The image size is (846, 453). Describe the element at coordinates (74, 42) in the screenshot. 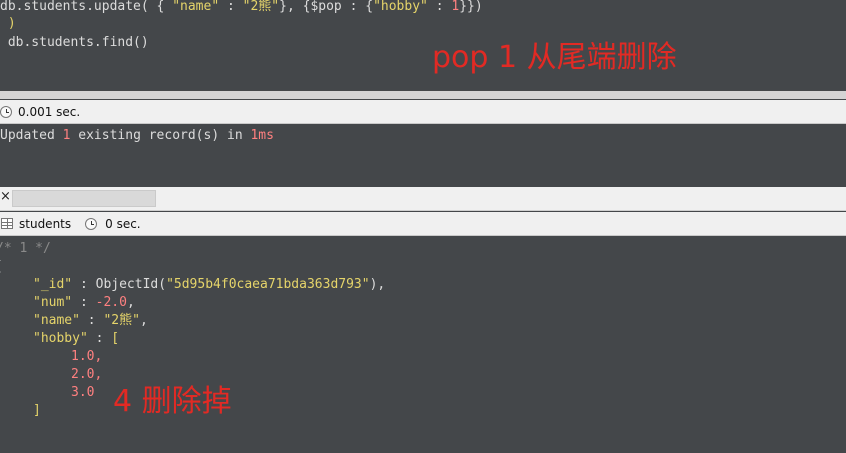

I see `editor-line-3: db.students.find()` at that location.